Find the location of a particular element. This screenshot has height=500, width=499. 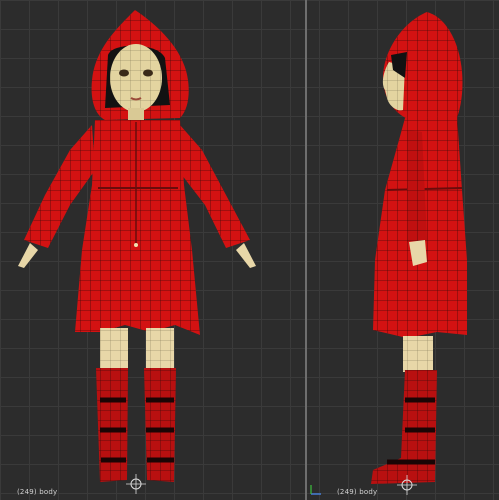

coat is located at coordinates (137, 227).